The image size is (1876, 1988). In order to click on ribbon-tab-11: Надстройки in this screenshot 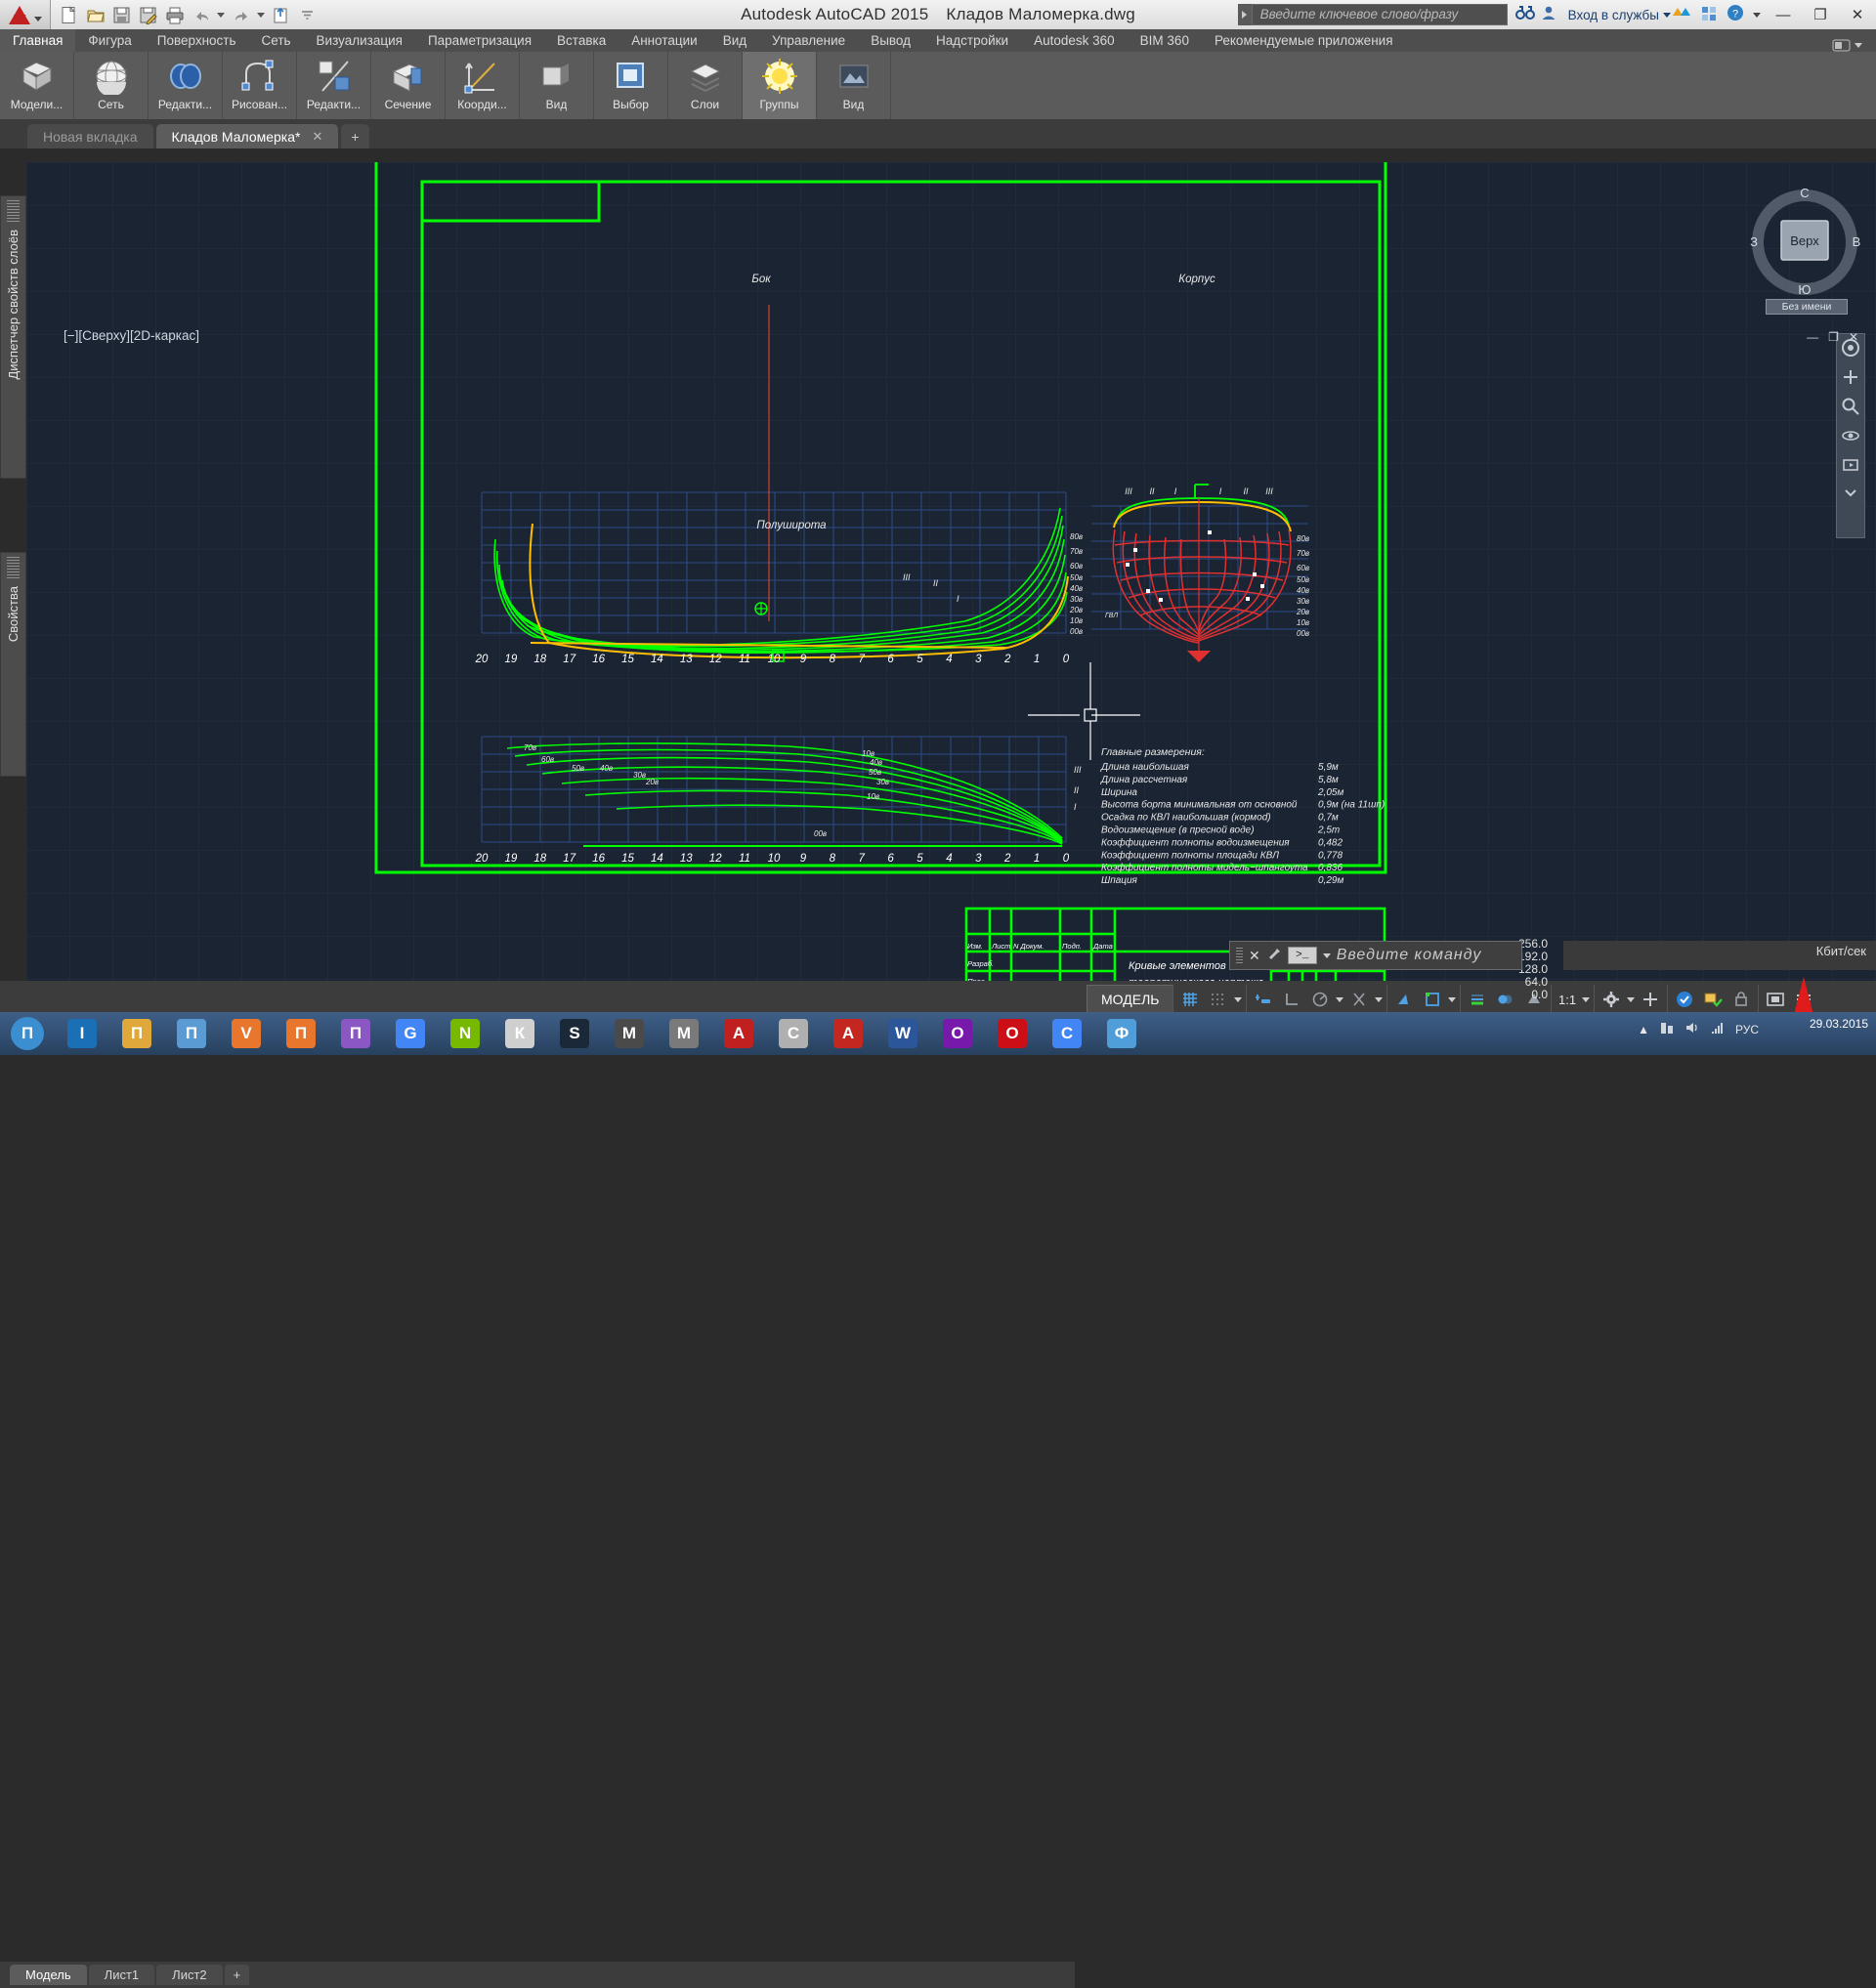, I will do `click(972, 40)`.